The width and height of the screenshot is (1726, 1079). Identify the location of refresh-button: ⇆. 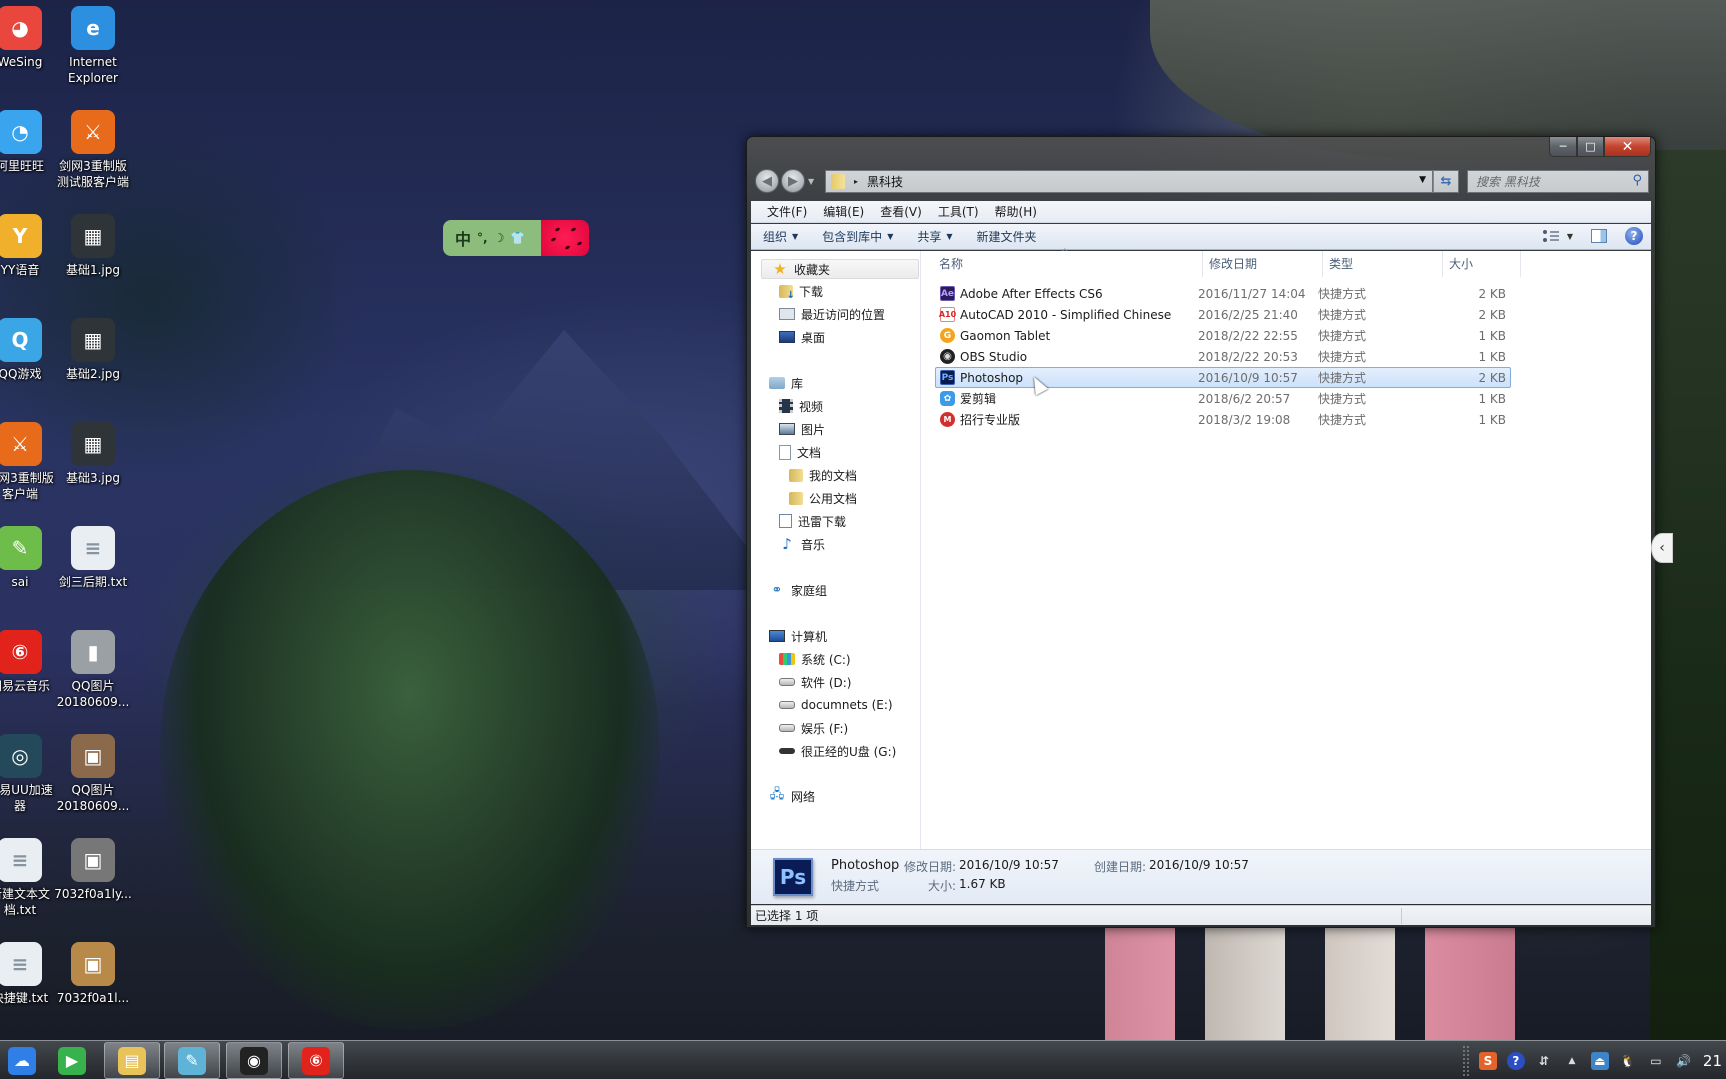
(1446, 181).